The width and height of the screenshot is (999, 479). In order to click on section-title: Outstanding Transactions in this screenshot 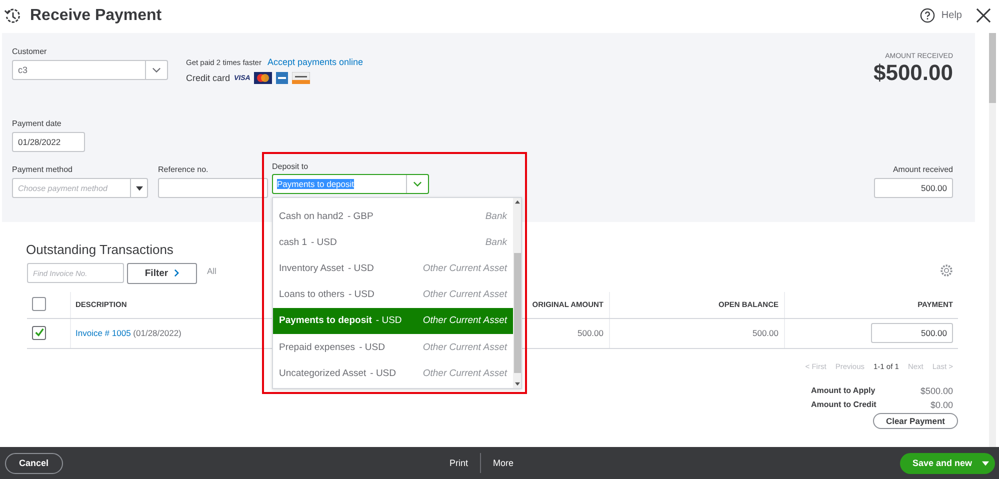, I will do `click(100, 249)`.